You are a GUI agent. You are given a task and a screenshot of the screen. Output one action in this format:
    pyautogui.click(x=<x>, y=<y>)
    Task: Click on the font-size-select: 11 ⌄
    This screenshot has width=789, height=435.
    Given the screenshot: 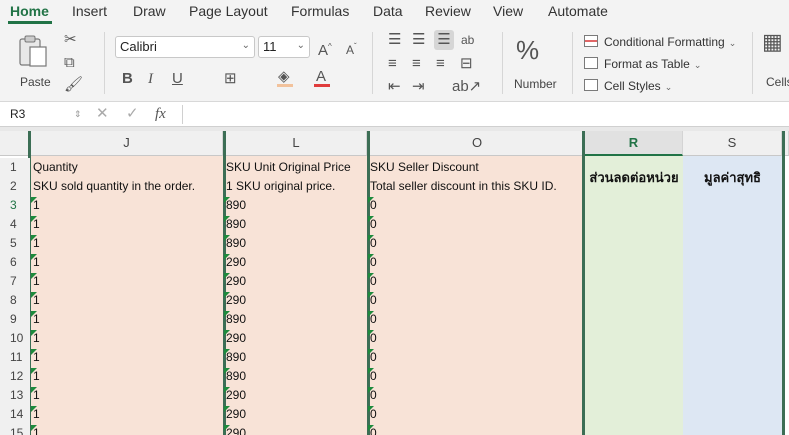 What is the action you would take?
    pyautogui.click(x=284, y=47)
    